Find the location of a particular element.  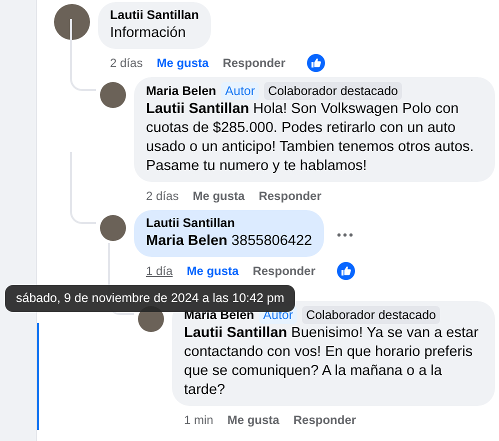

more-icon is located at coordinates (345, 235).